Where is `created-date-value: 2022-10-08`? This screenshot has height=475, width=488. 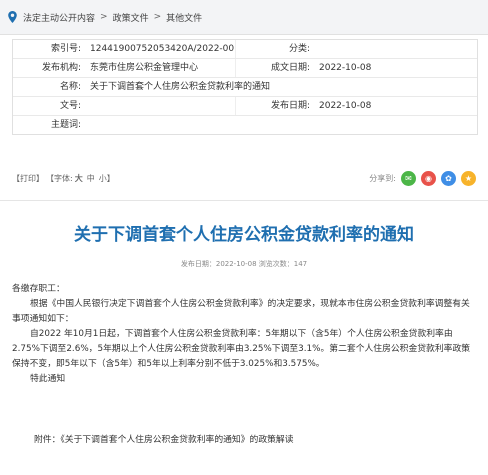
created-date-value: 2022-10-08 is located at coordinates (345, 68).